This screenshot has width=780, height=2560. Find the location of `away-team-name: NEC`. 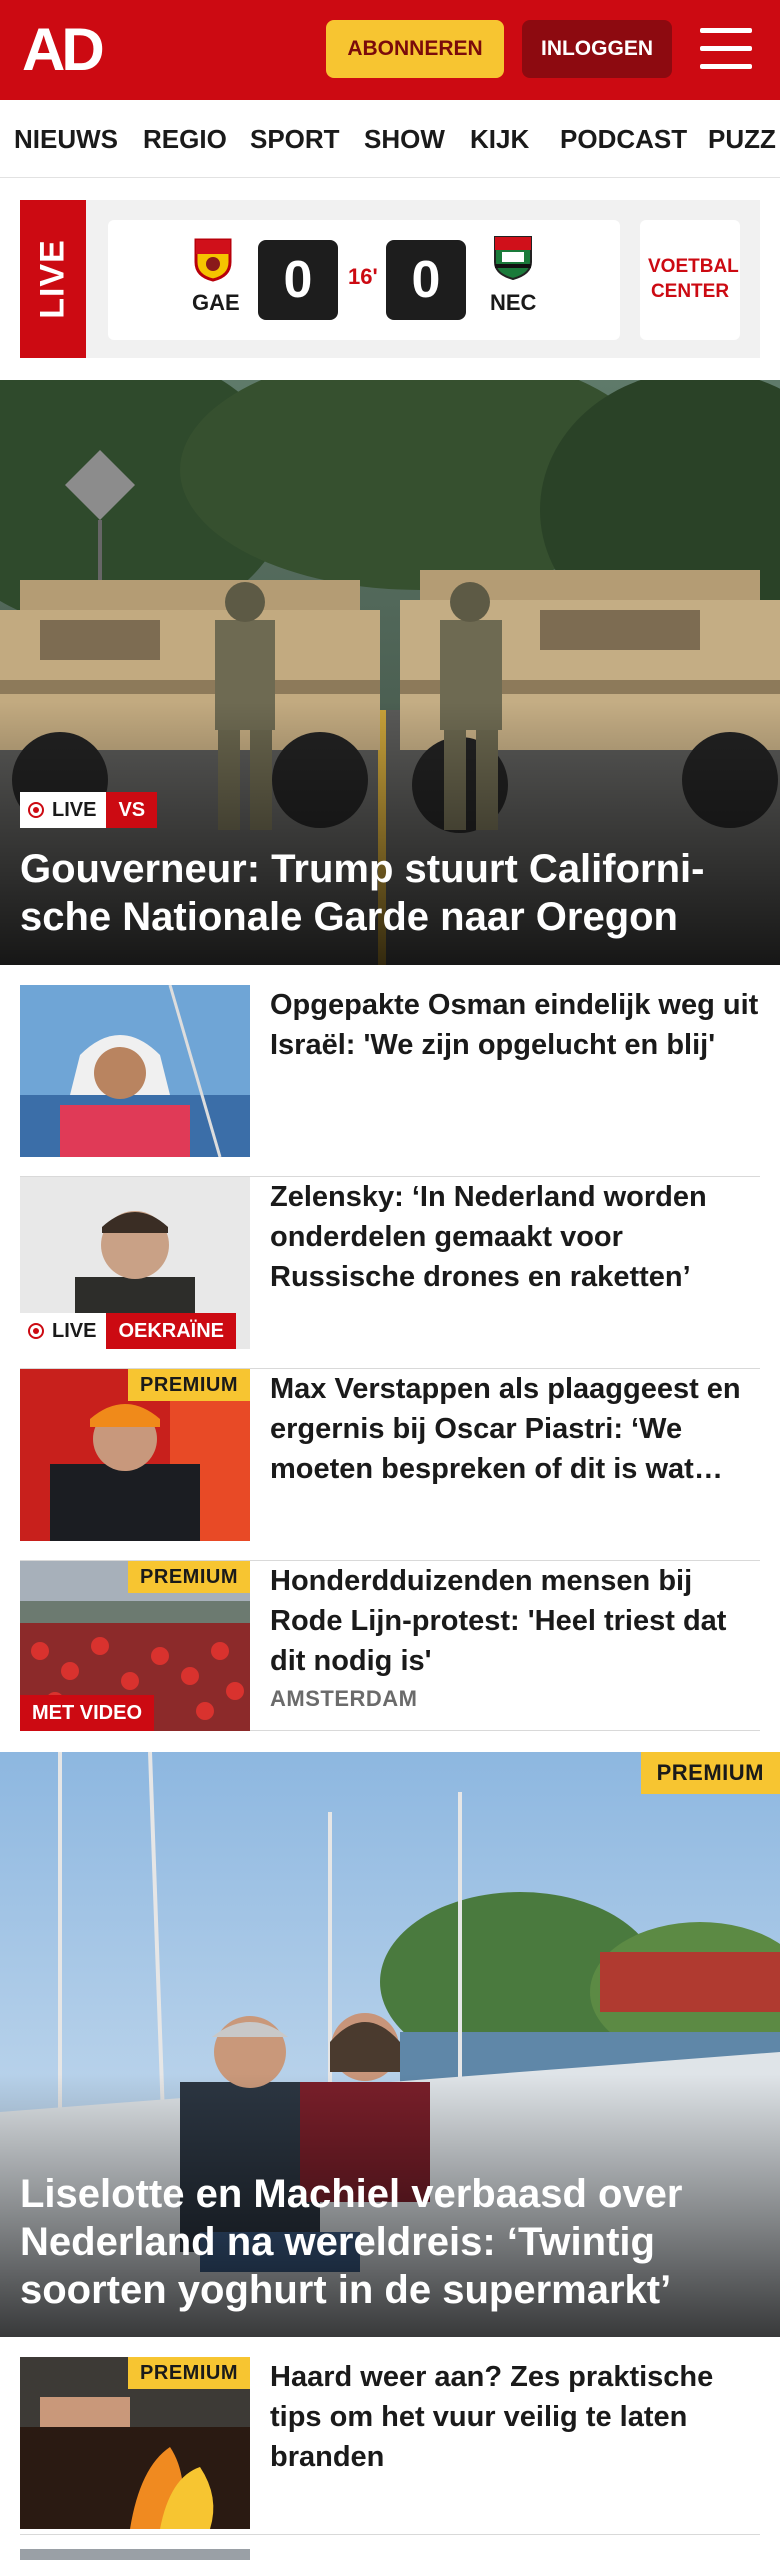

away-team-name: NEC is located at coordinates (513, 302).